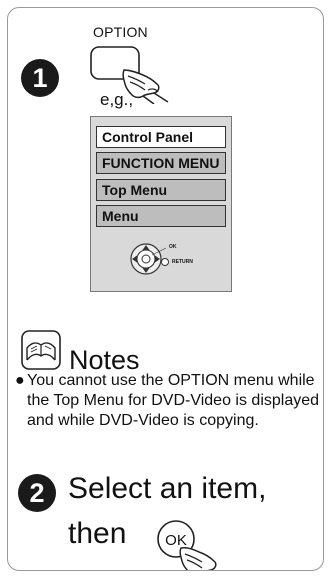  What do you see at coordinates (161, 137) in the screenshot?
I see `control-panel-title: Control Panel` at bounding box center [161, 137].